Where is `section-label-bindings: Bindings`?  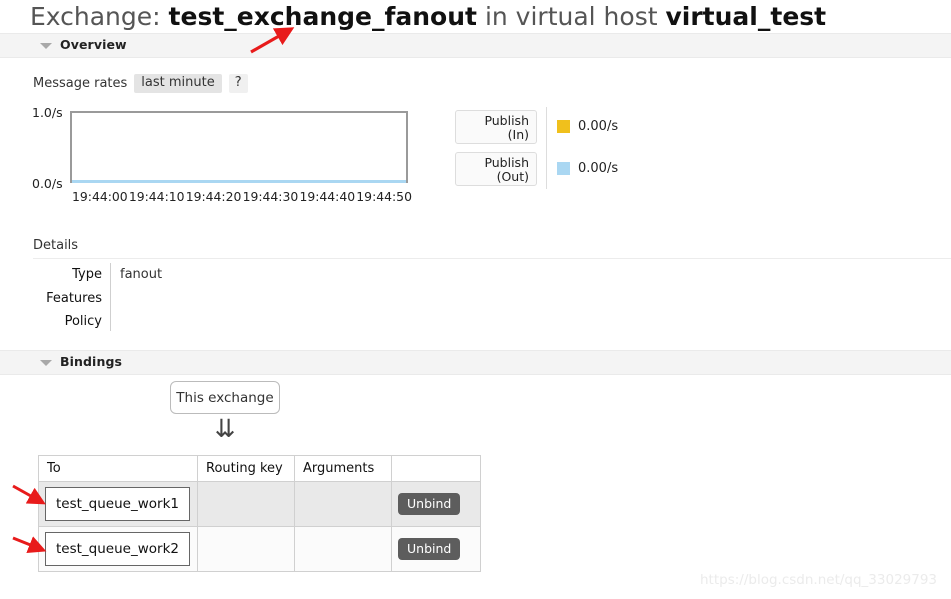
section-label-bindings: Bindings is located at coordinates (91, 361).